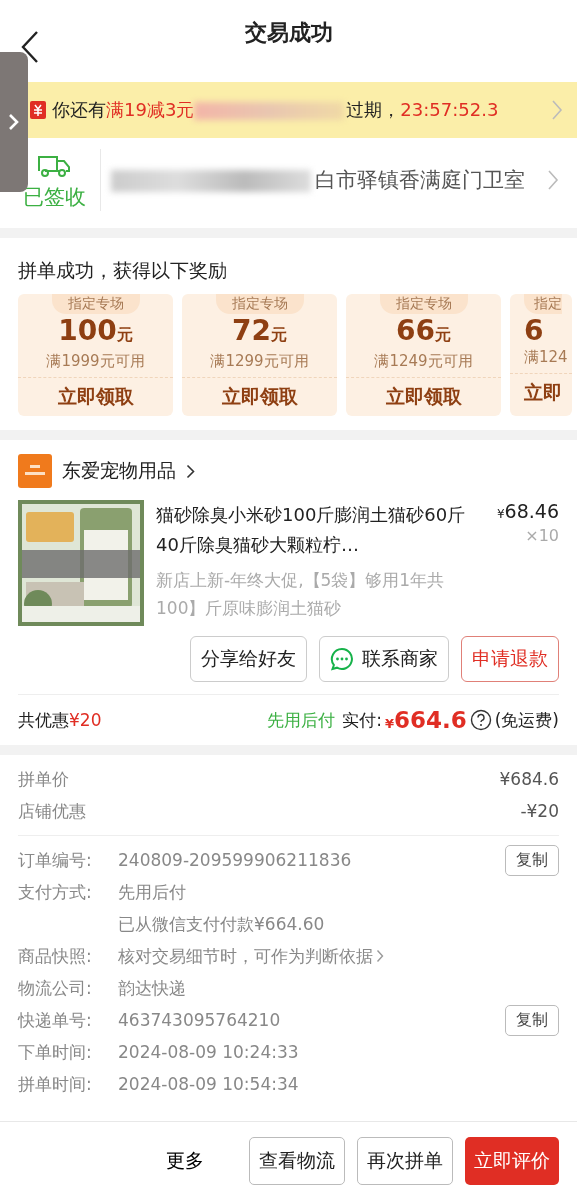 This screenshot has width=577, height=1200. I want to click on product-spec: 新店上新-年终大促,【5袋】够用1年共100】斤原味膨润土猫砂, so click(301, 594).